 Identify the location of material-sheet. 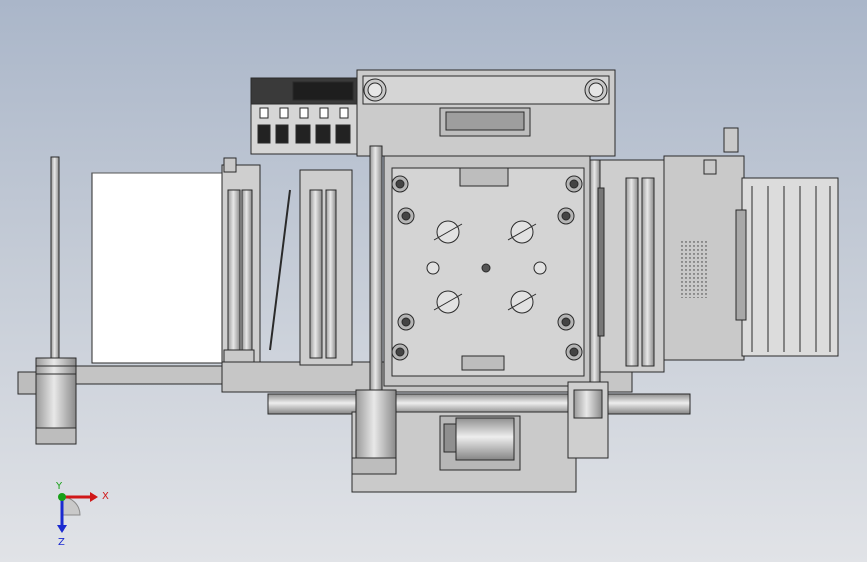
(162, 268).